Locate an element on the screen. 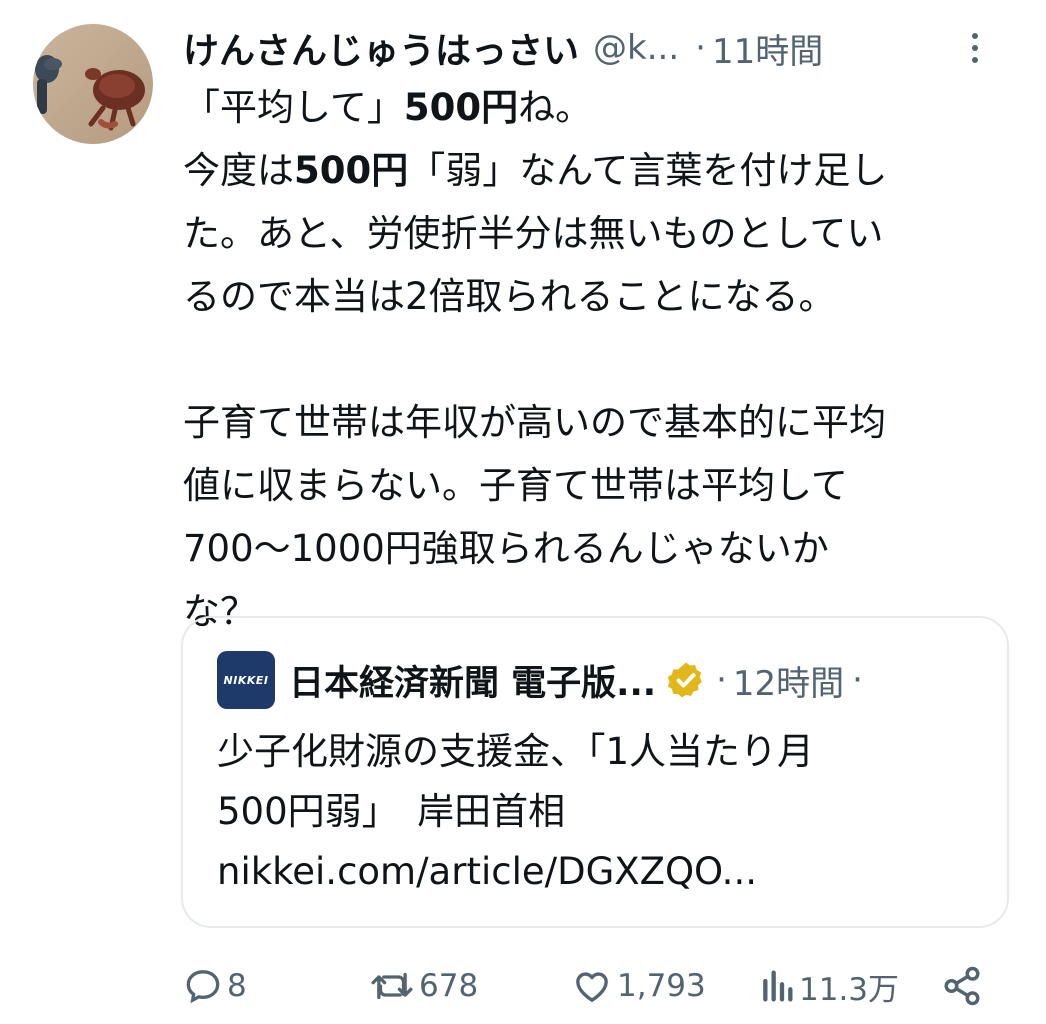 This screenshot has width=1046, height=1024. tweet-text-span: ね。 is located at coordinates (555, 107).